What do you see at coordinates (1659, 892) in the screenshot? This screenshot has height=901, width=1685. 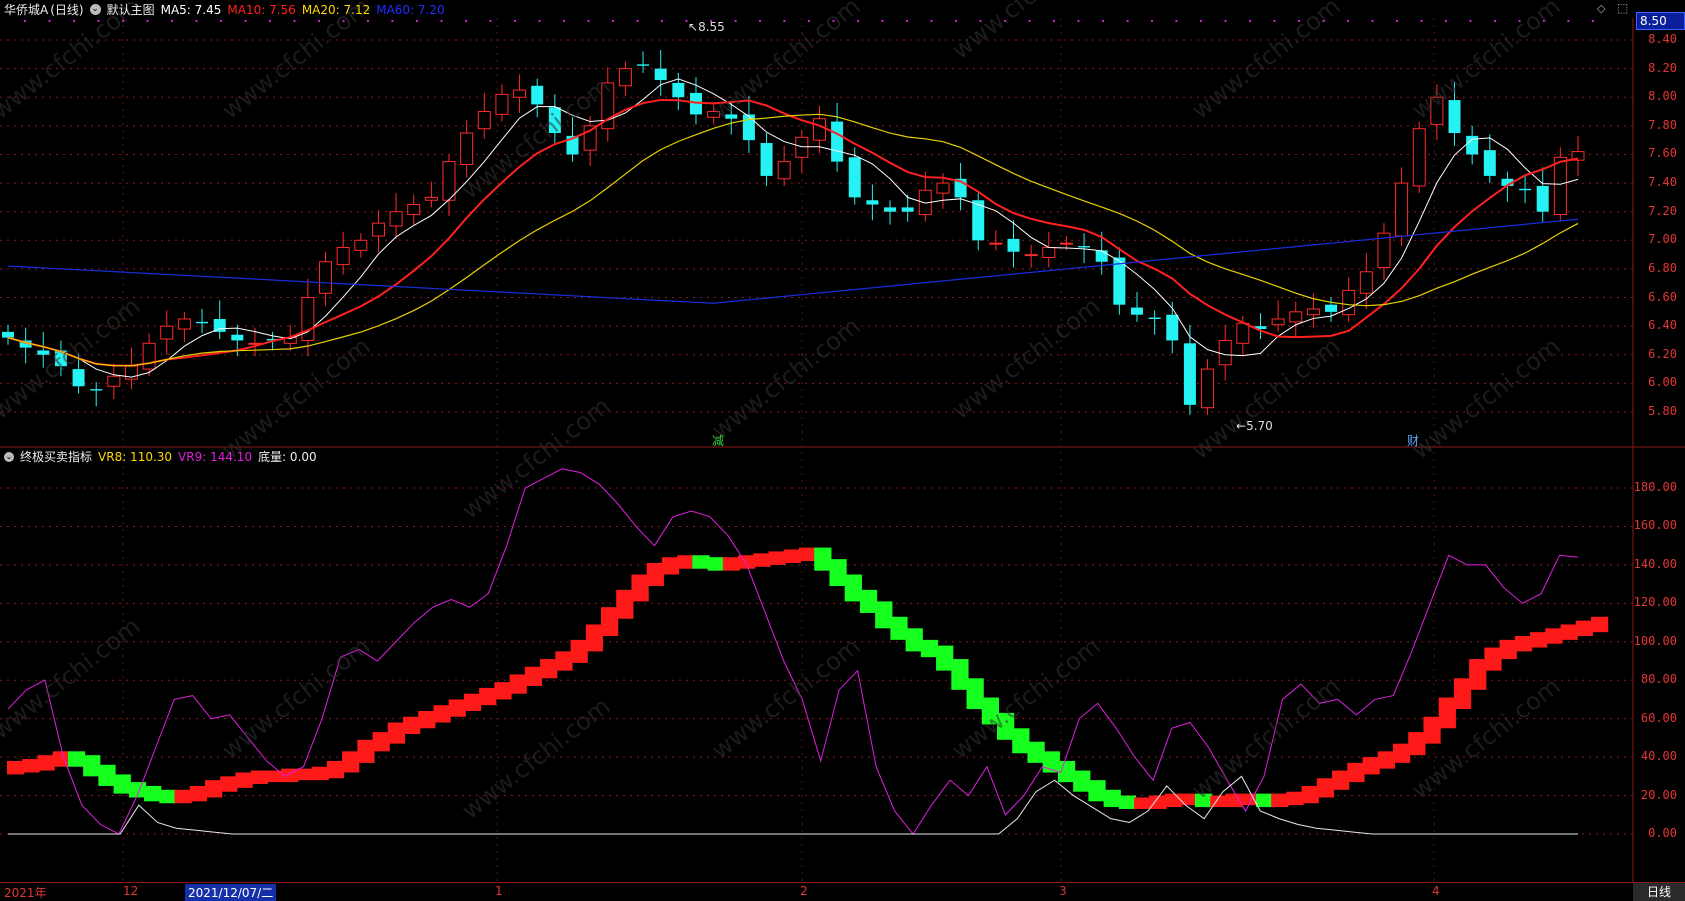 I see `period-button: 日线` at bounding box center [1659, 892].